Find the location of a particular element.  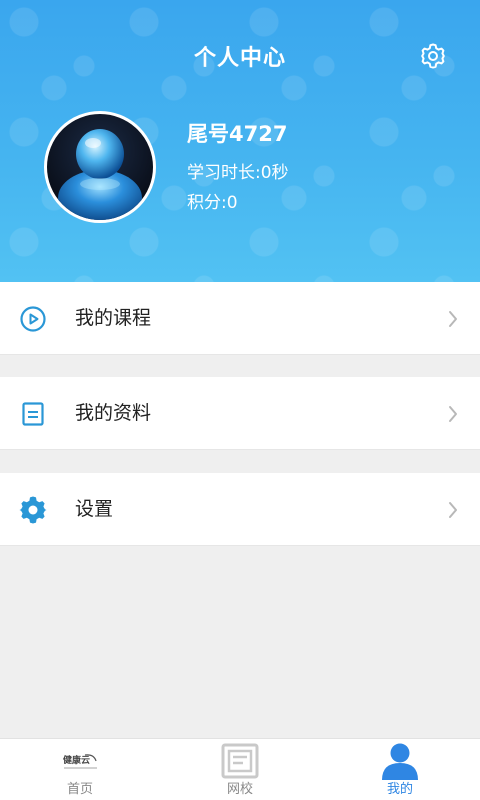

user-avatar-icon is located at coordinates (100, 174).